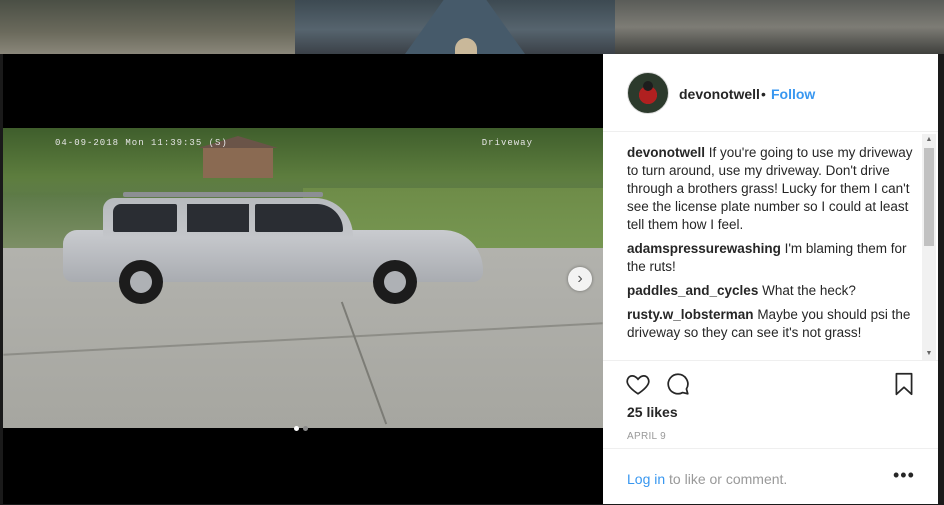 This screenshot has width=944, height=505. Describe the element at coordinates (648, 93) in the screenshot. I see `avatar` at that location.